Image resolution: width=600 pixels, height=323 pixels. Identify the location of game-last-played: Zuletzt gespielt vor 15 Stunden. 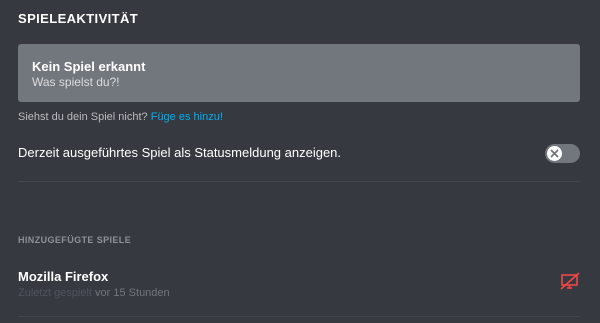
(94, 293).